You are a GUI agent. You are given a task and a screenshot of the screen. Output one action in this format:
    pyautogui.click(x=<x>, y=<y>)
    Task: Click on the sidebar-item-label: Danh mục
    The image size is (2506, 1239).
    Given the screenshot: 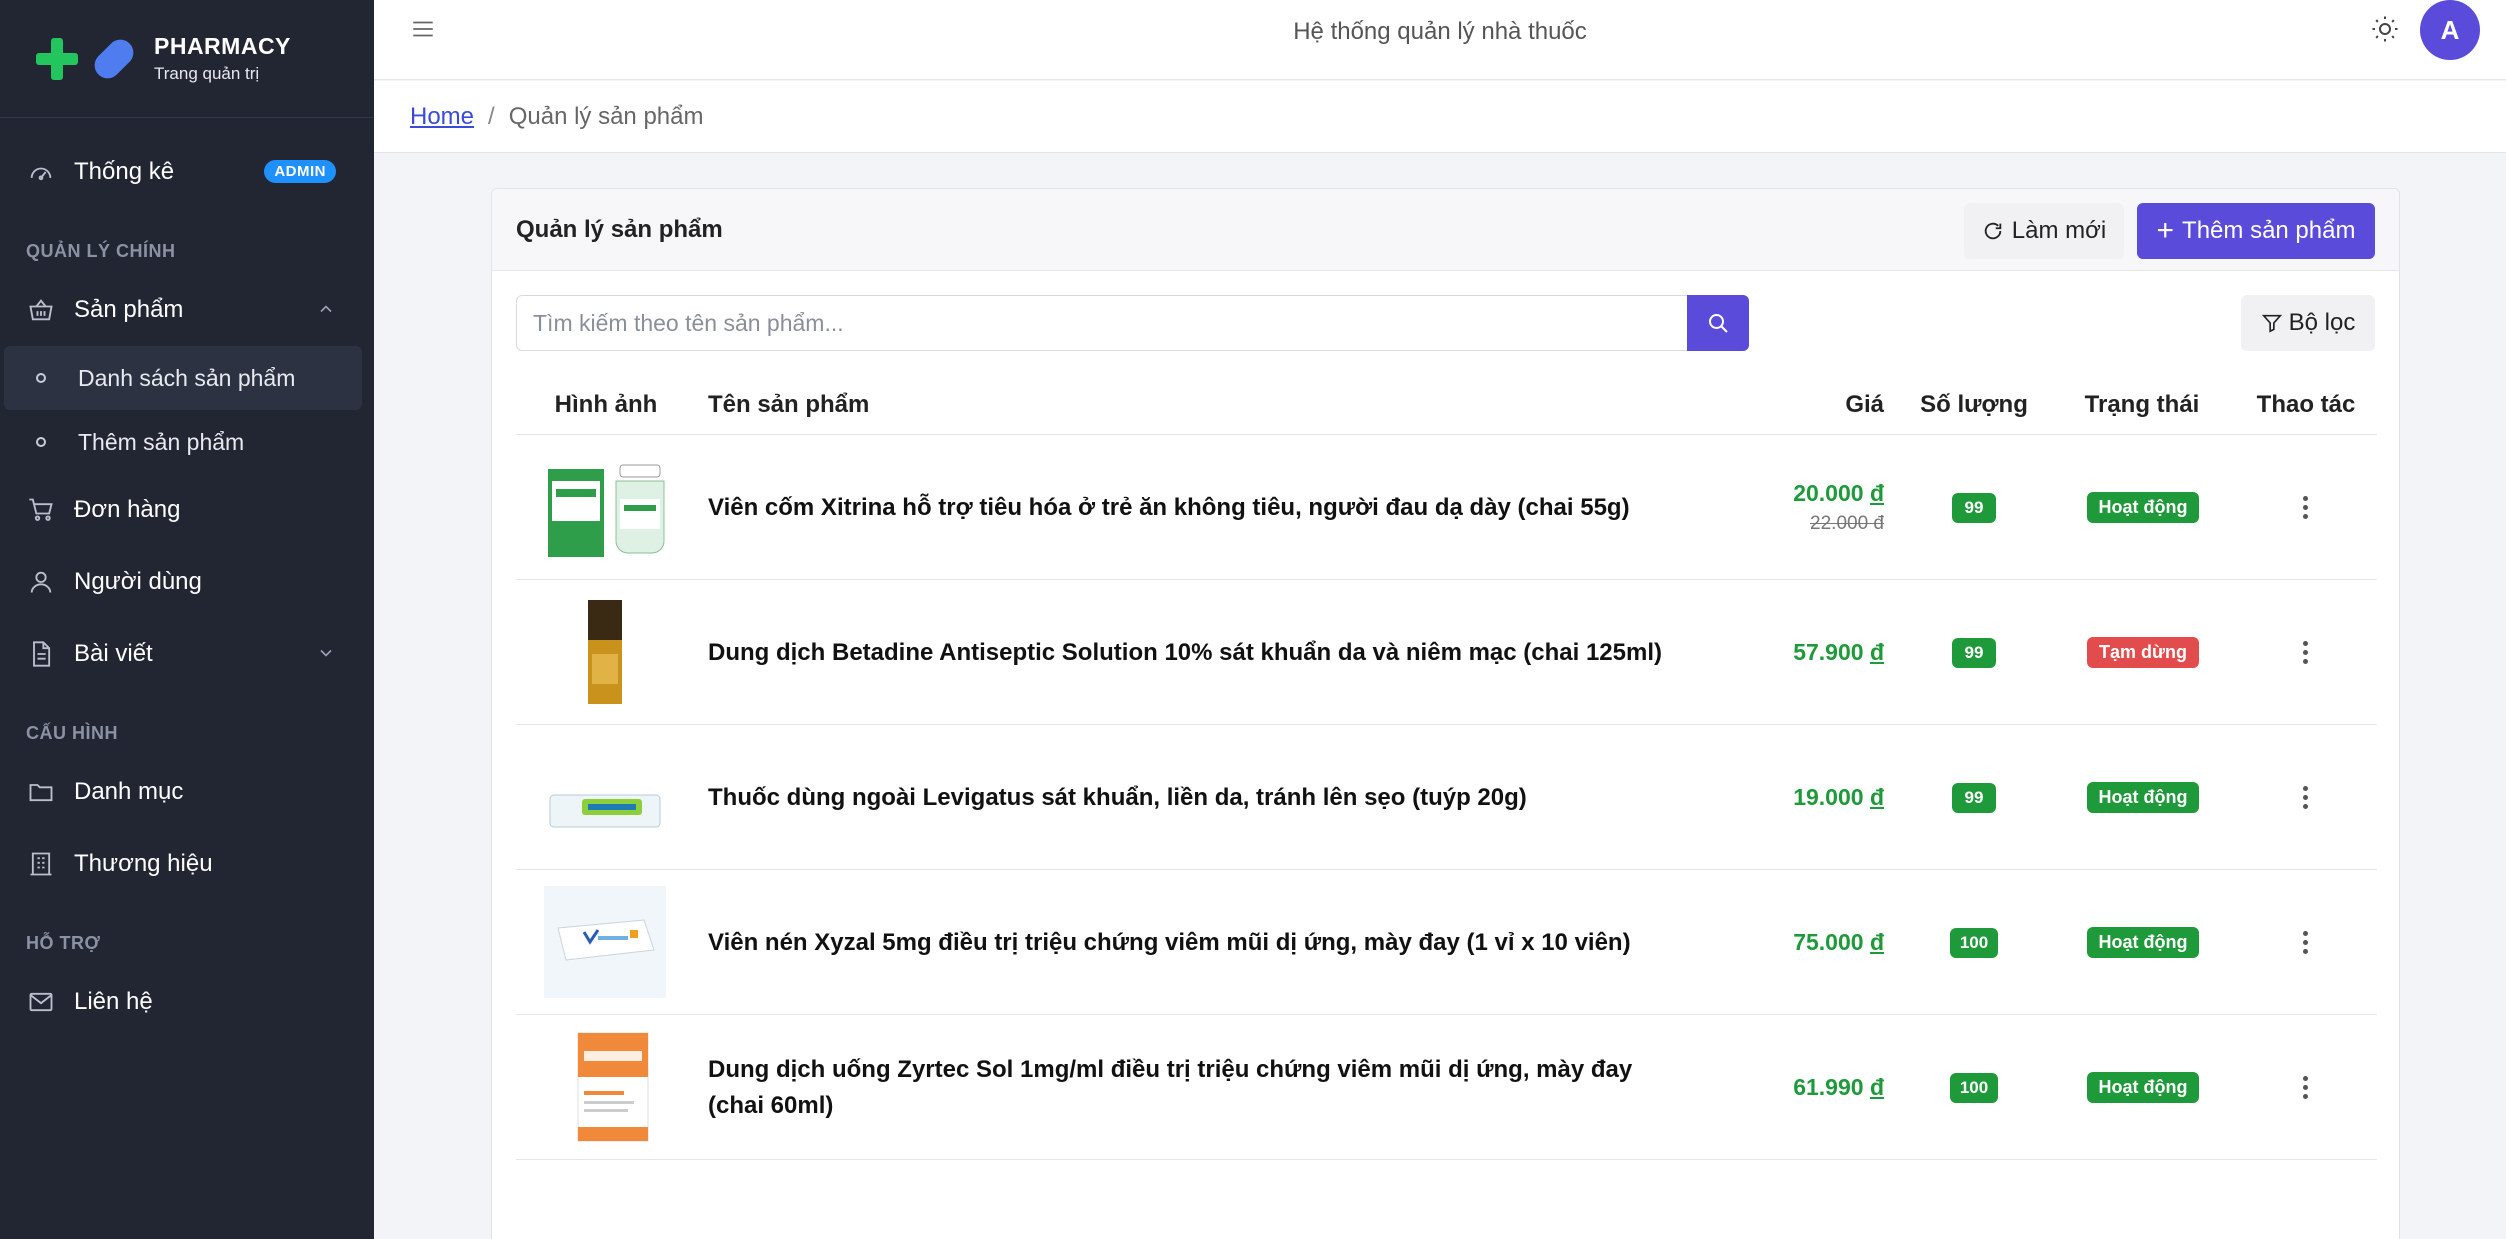 What is the action you would take?
    pyautogui.click(x=129, y=791)
    